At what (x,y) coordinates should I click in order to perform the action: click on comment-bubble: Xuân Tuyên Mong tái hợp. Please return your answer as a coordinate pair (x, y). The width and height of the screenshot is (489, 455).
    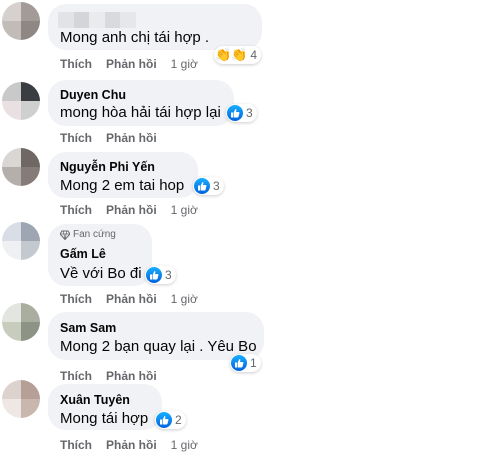
    Looking at the image, I should click on (105, 407).